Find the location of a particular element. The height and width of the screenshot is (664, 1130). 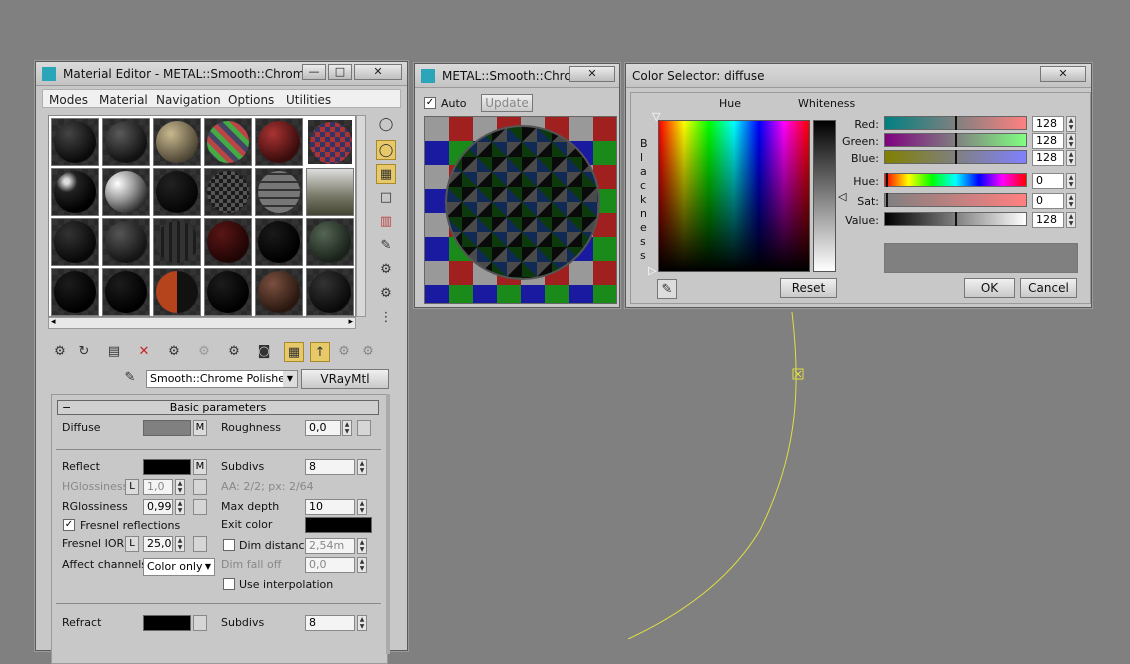

reflect-subdivs-input: 8 is located at coordinates (330, 467).